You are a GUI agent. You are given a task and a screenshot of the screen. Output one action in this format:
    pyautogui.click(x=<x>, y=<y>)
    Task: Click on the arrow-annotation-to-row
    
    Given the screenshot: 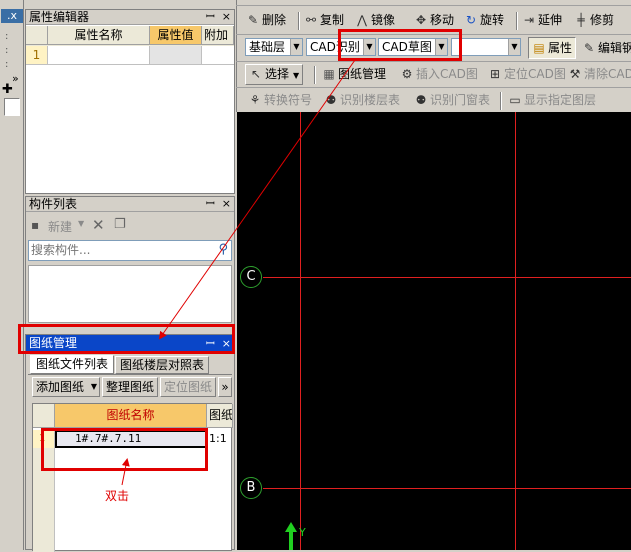 What is the action you would take?
    pyautogui.click(x=125, y=472)
    